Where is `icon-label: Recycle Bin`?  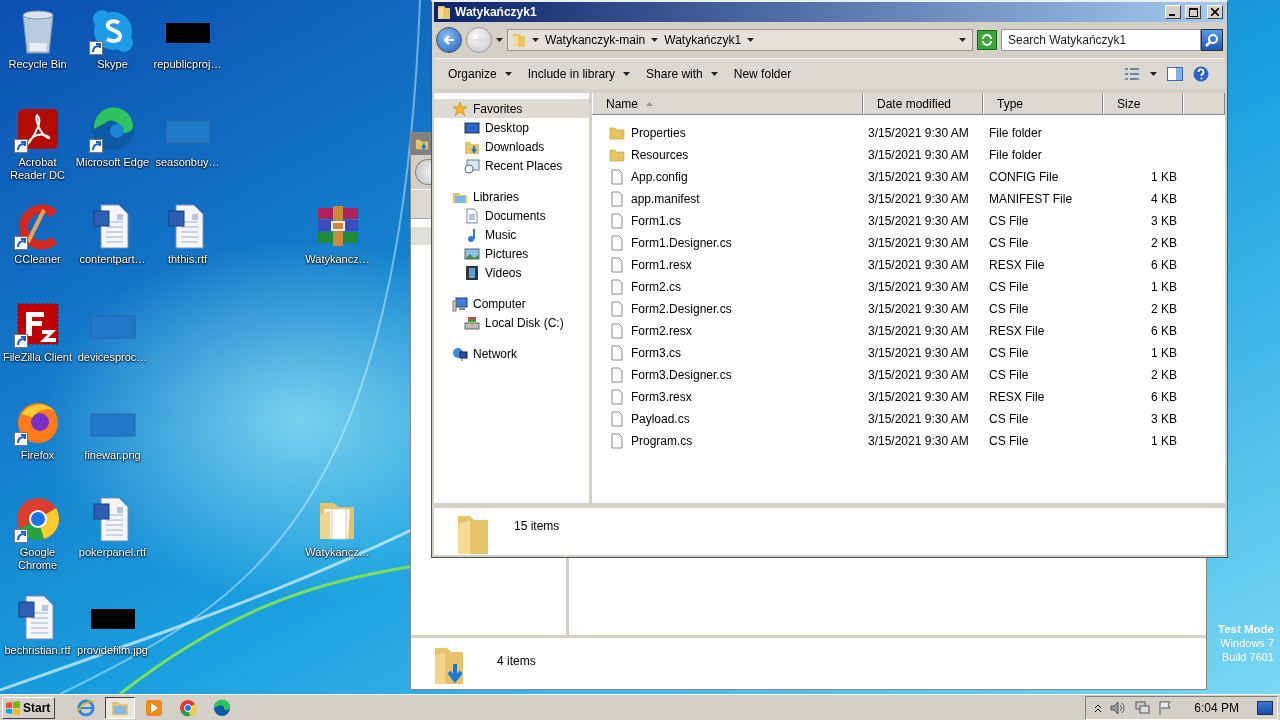
icon-label: Recycle Bin is located at coordinates (37, 64).